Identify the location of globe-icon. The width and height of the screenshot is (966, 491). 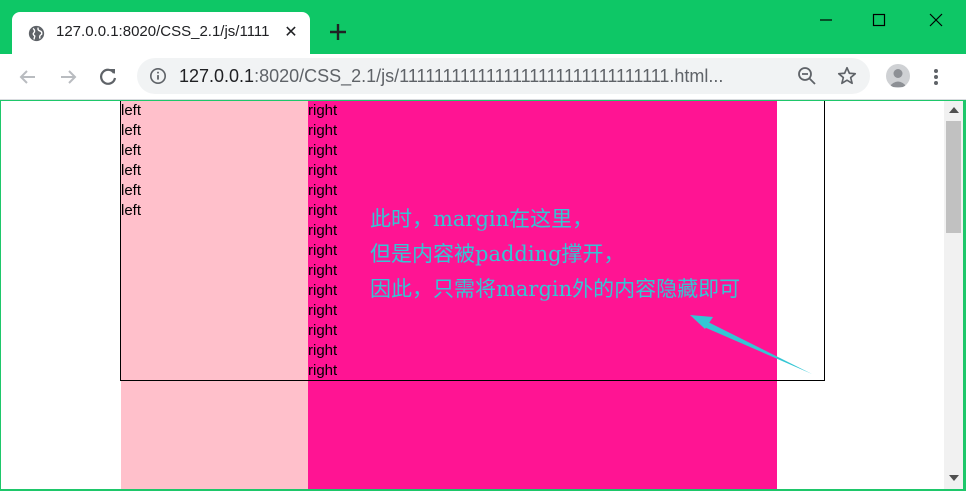
(36, 33).